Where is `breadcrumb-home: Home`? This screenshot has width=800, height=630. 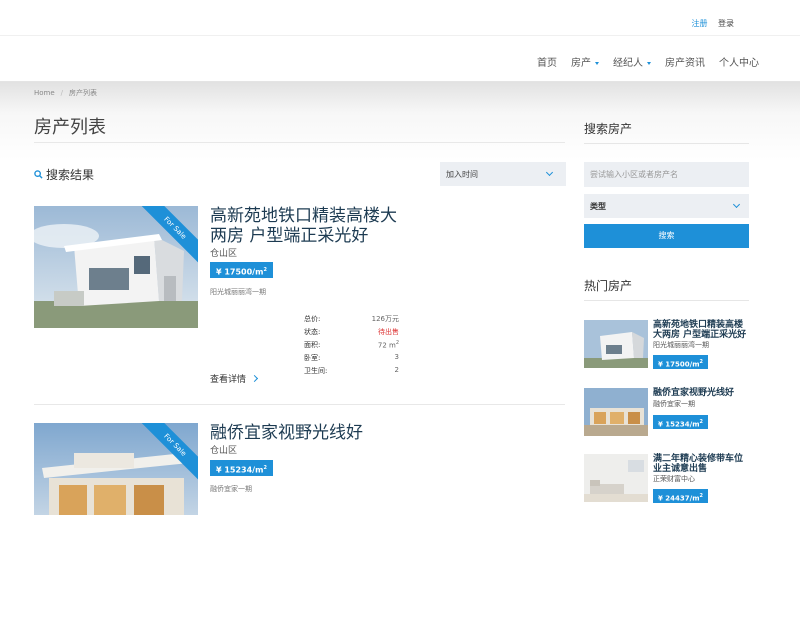 breadcrumb-home: Home is located at coordinates (44, 93).